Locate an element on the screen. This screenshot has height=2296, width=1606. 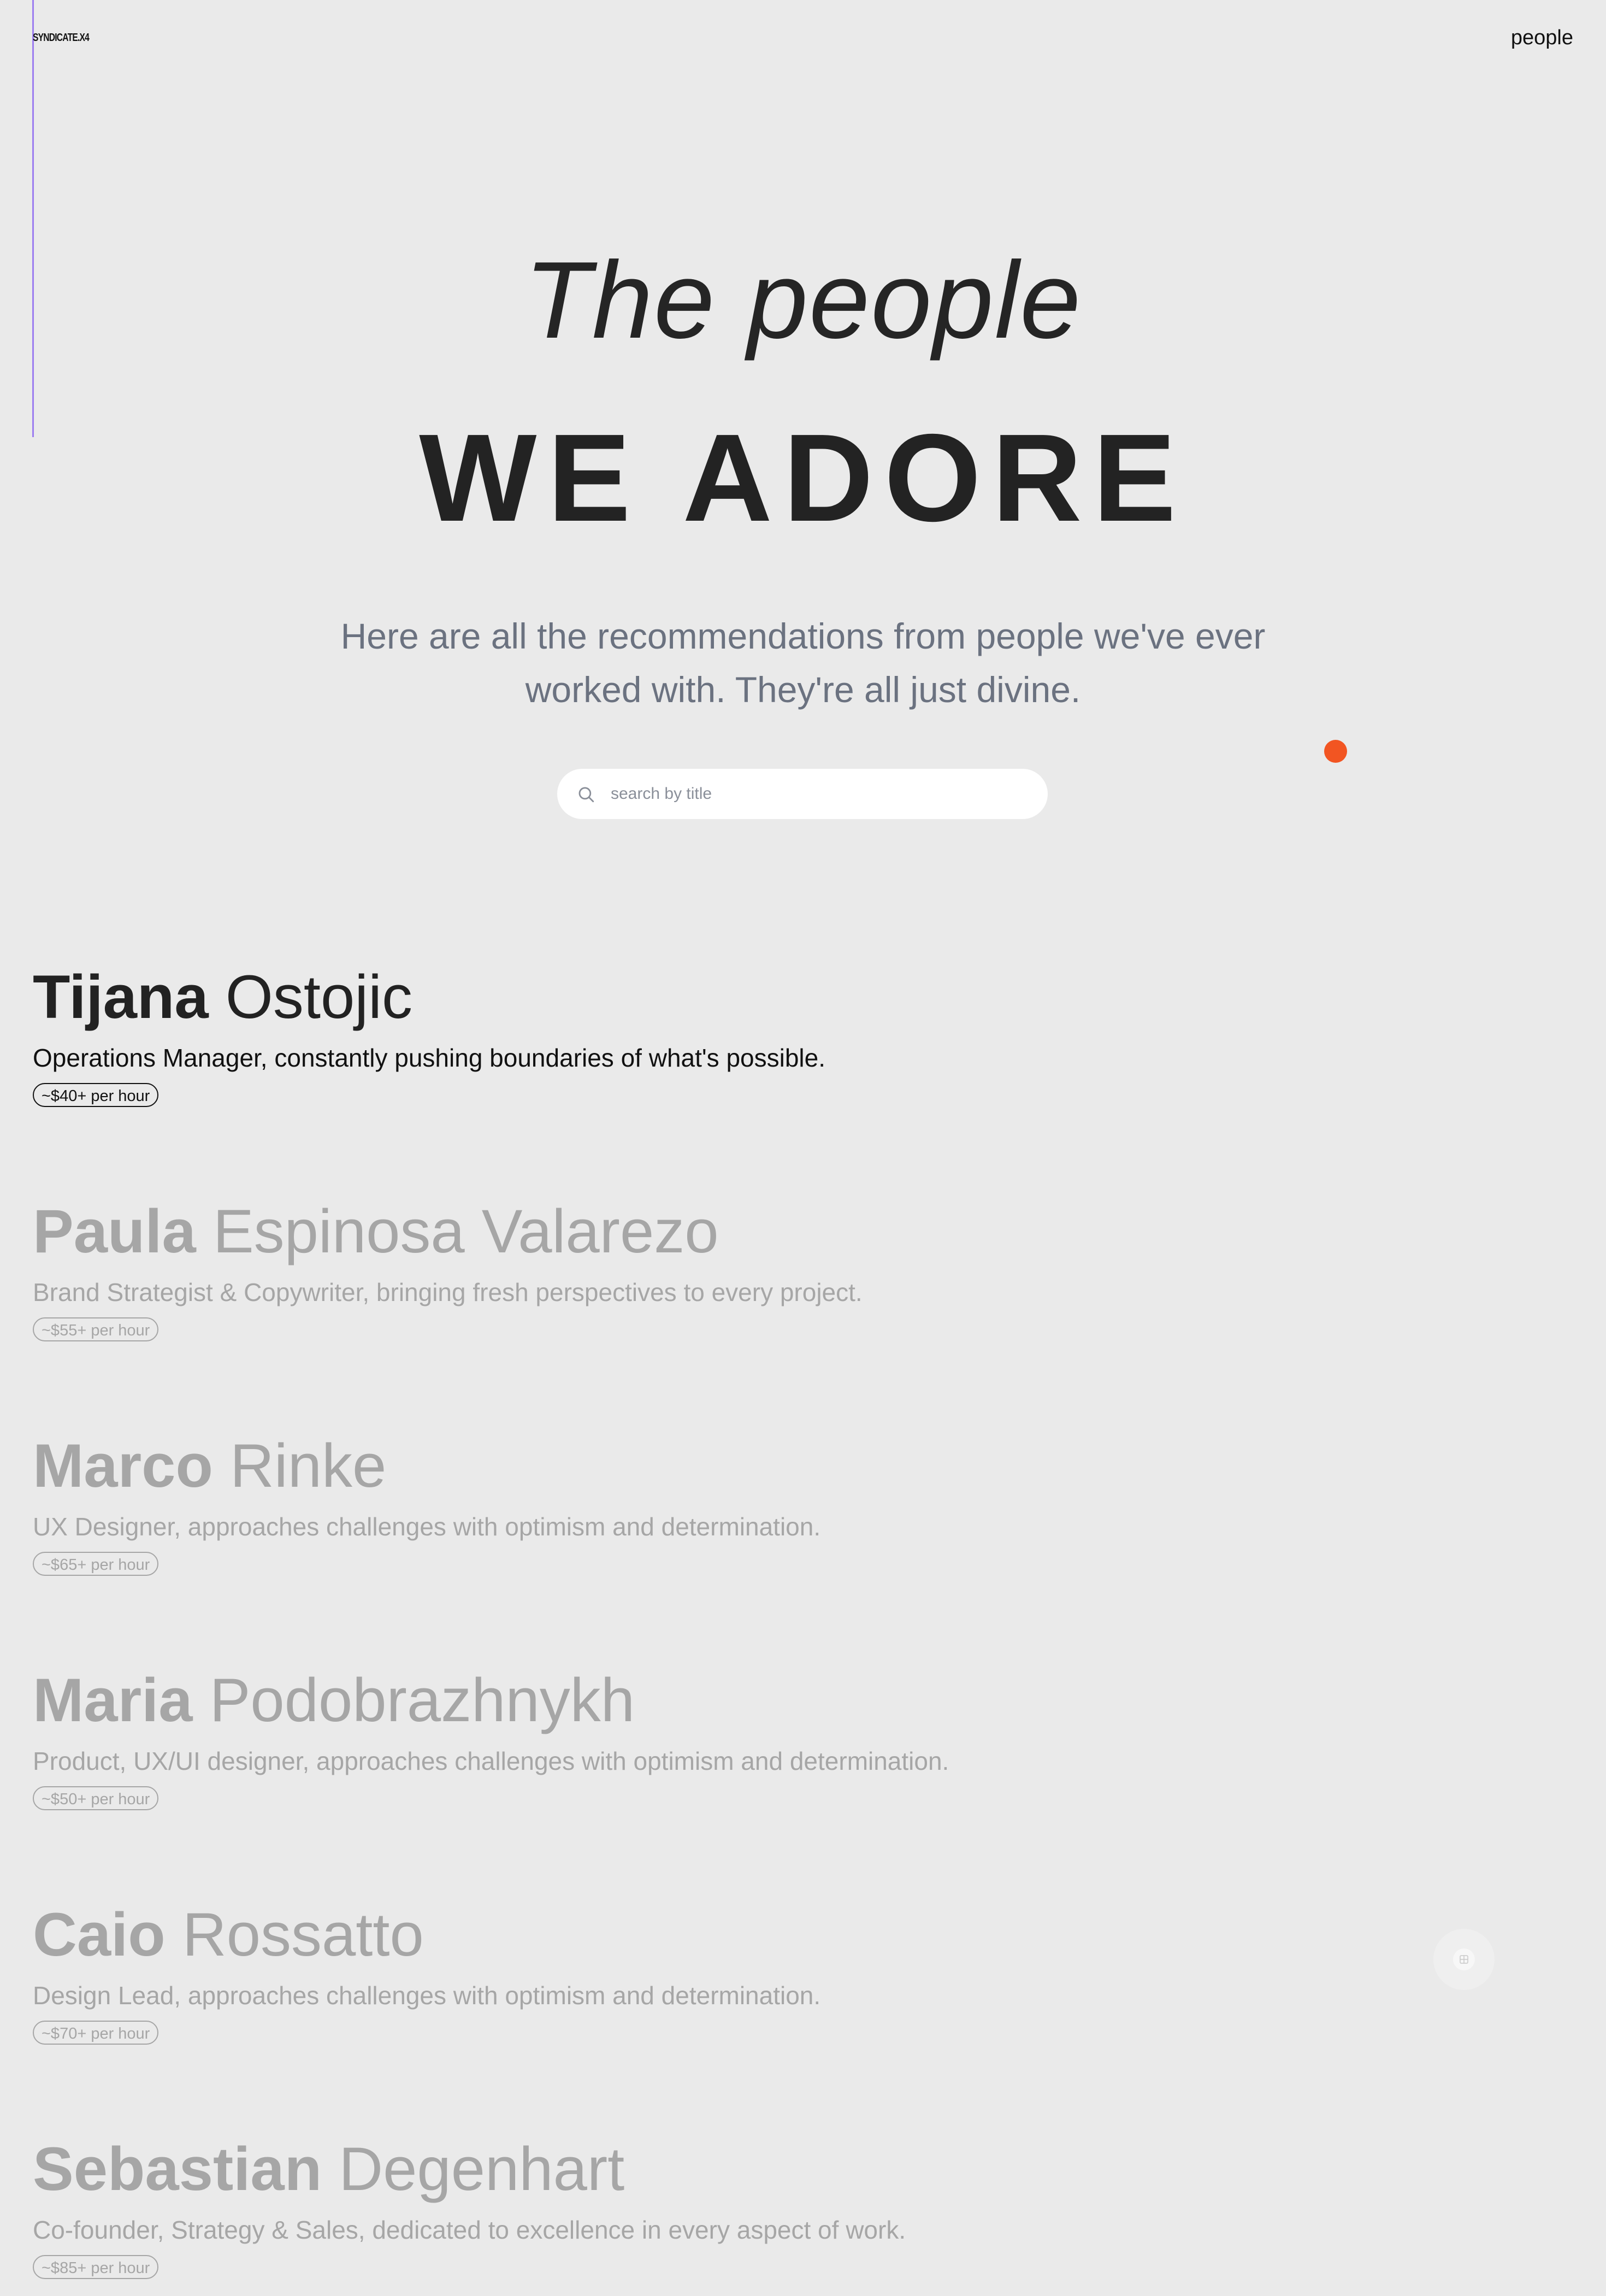
search-bar is located at coordinates (802, 794).